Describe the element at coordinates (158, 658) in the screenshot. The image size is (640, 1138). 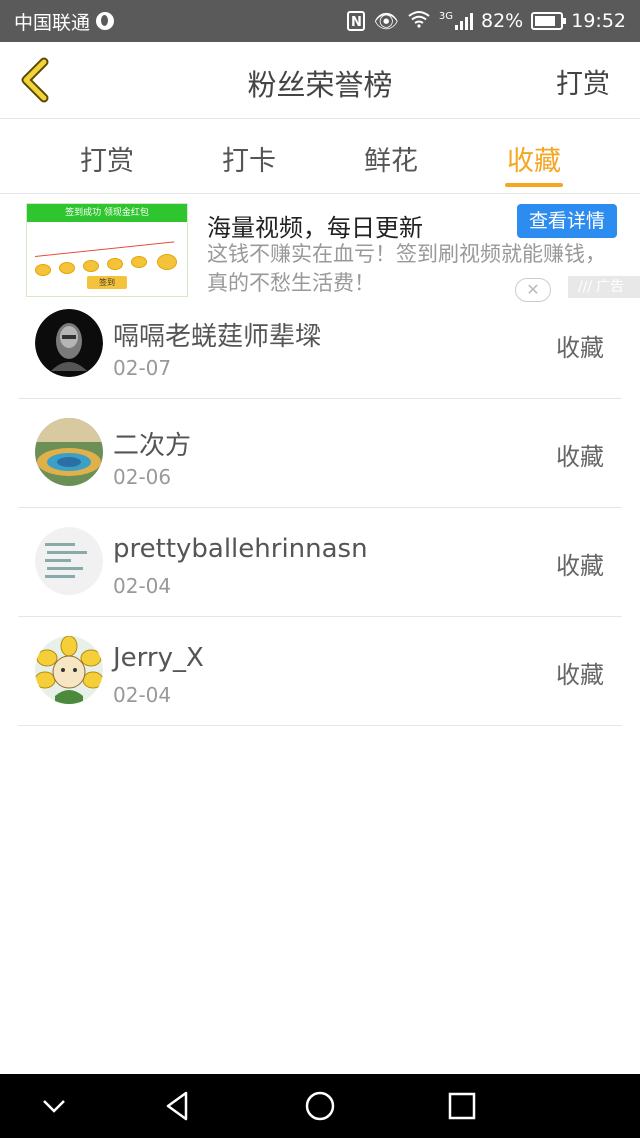
I see `user-name: Jerry_X` at that location.